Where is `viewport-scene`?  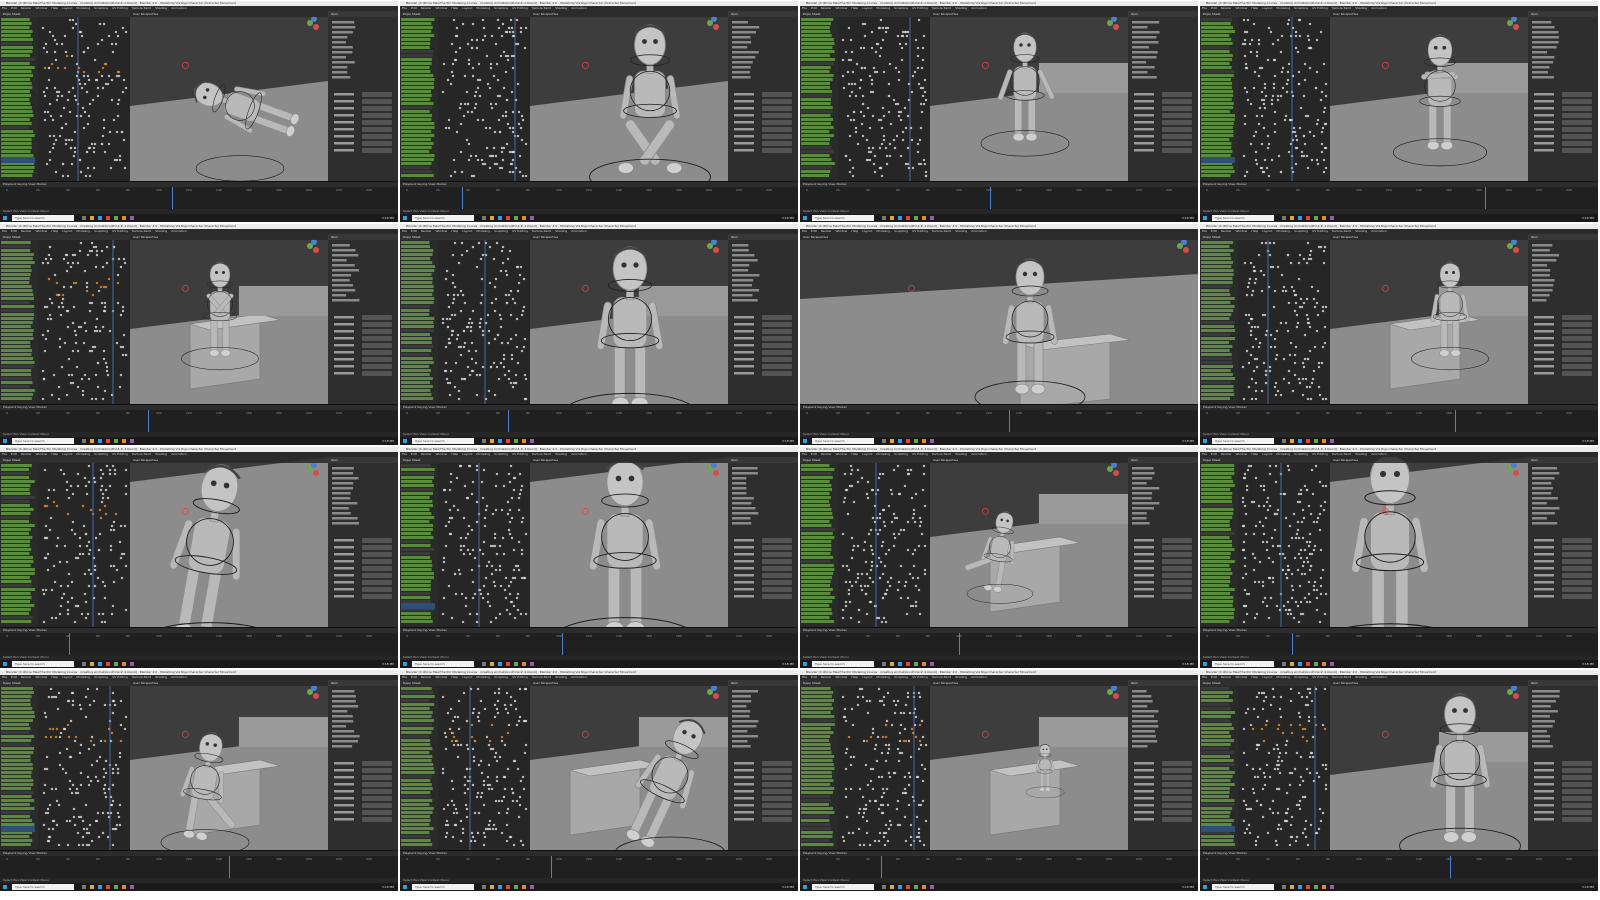
viewport-scene is located at coordinates (629, 96).